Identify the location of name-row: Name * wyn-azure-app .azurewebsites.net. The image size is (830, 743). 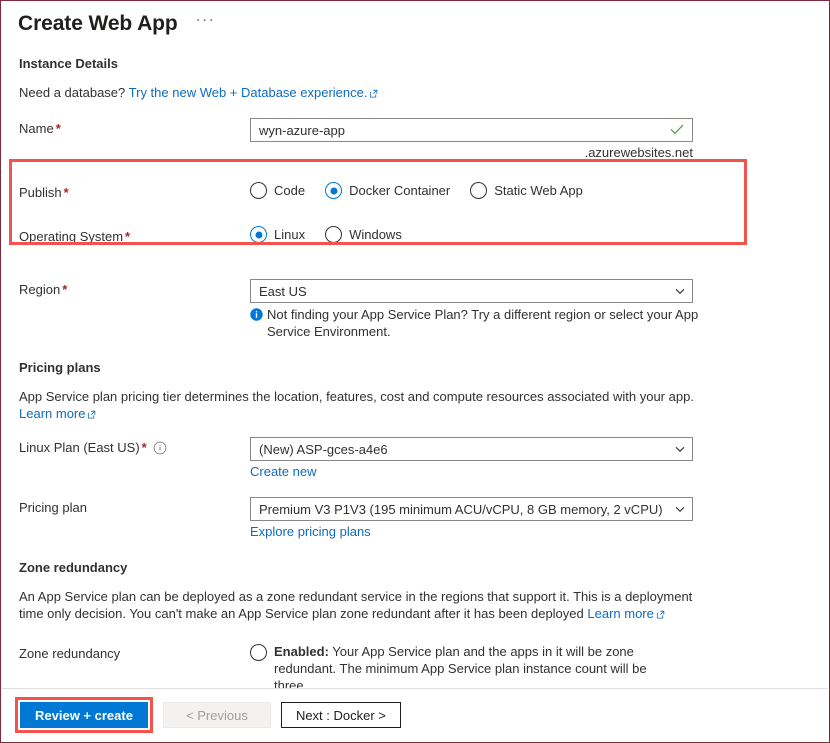
(415, 139).